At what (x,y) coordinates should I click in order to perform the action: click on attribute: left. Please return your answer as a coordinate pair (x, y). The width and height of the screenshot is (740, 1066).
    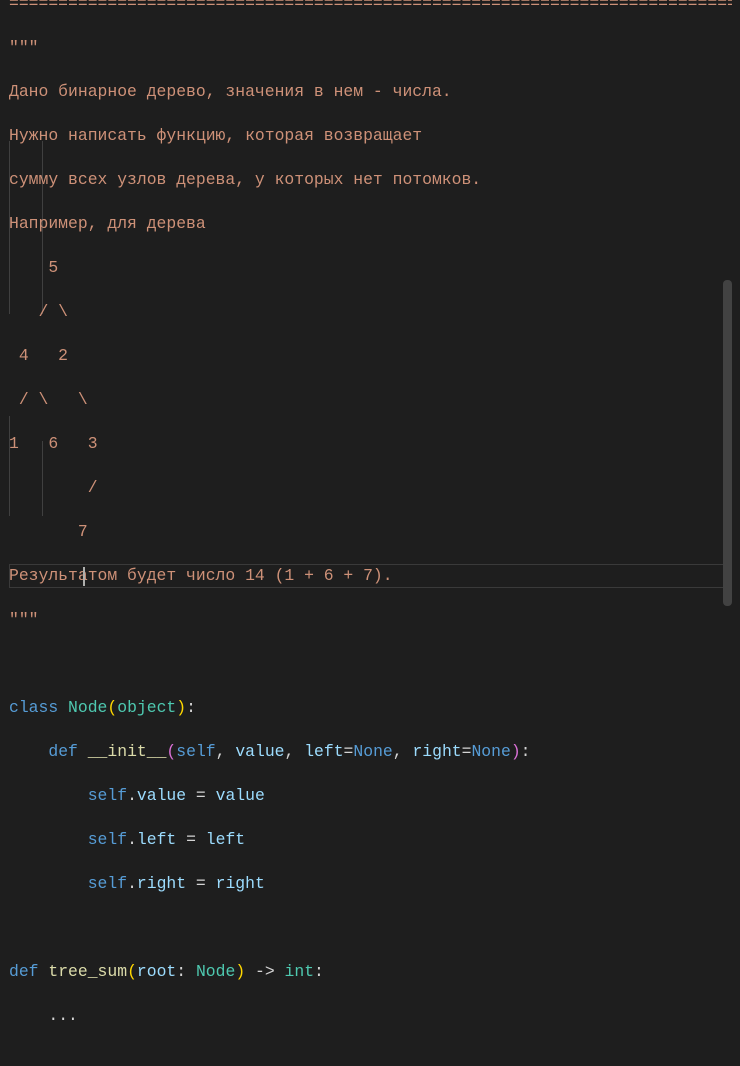
    Looking at the image, I should click on (156, 839).